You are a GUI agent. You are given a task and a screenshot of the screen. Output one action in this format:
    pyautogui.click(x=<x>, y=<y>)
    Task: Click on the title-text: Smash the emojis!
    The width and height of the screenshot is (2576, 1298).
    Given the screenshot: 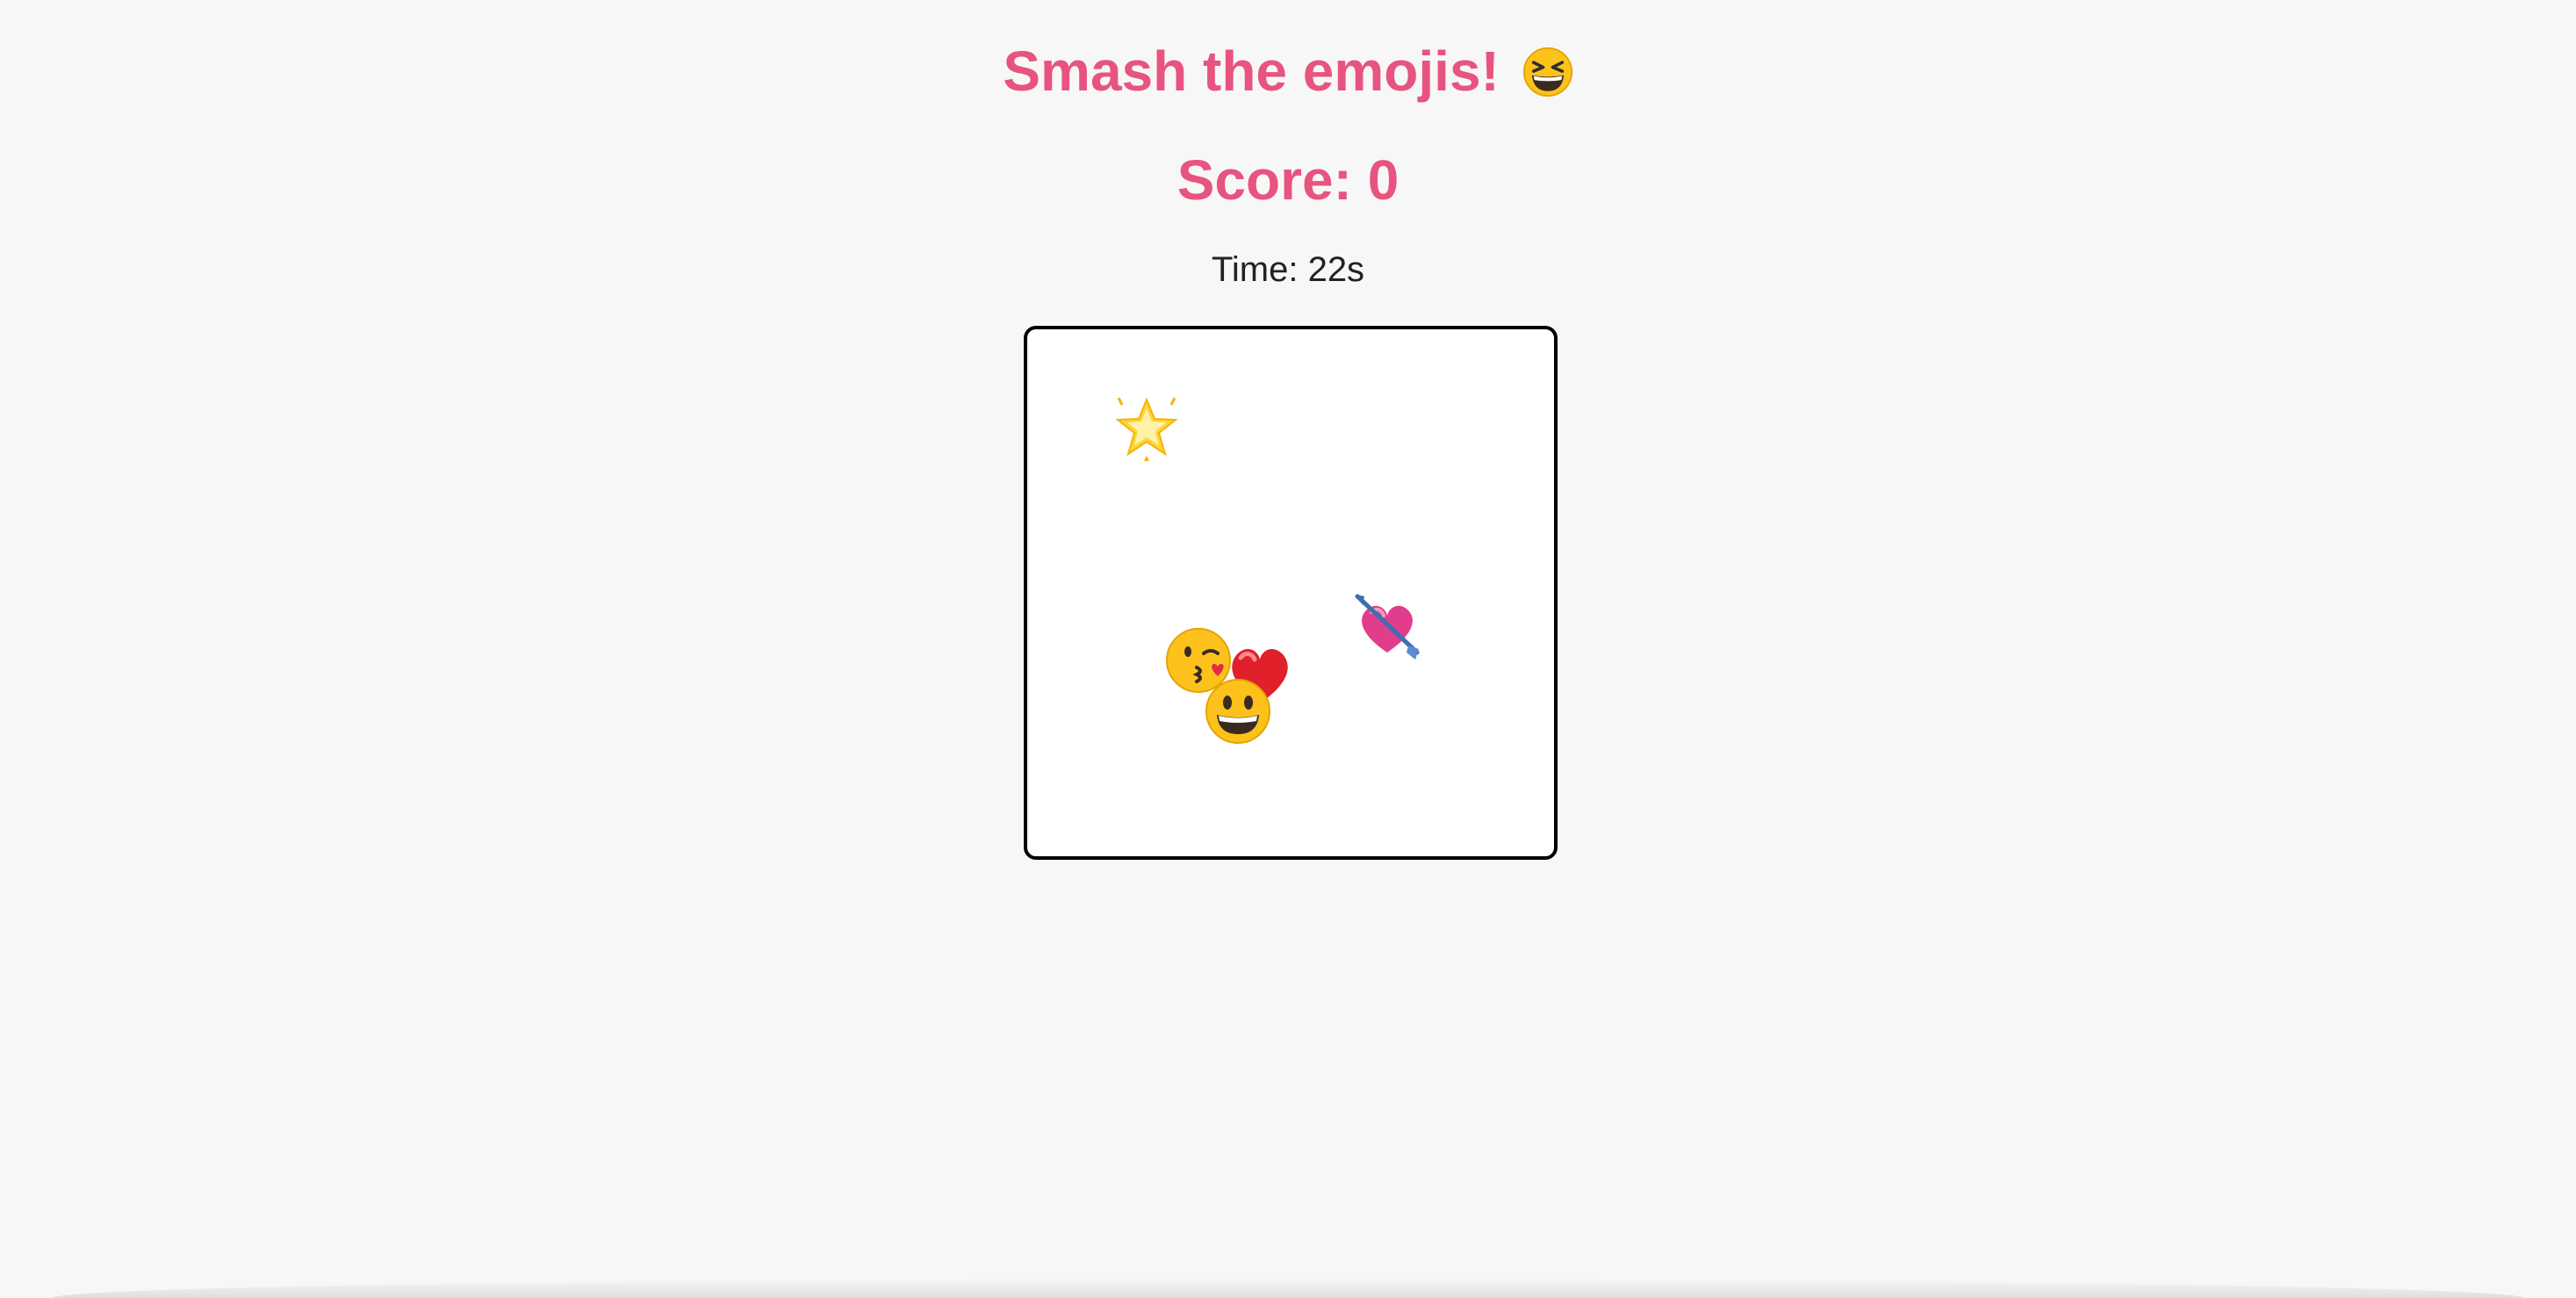 What is the action you would take?
    pyautogui.click(x=1251, y=71)
    